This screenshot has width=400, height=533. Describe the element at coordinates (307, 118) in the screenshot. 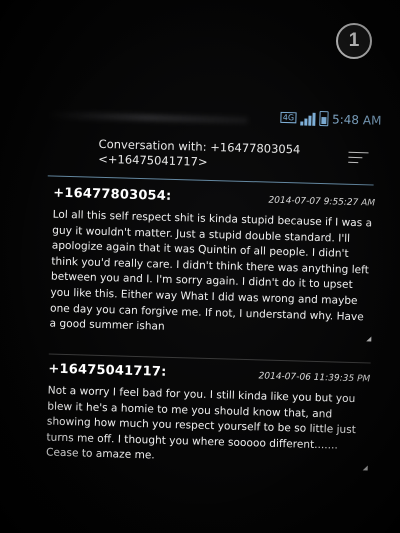

I see `signal-icon` at that location.